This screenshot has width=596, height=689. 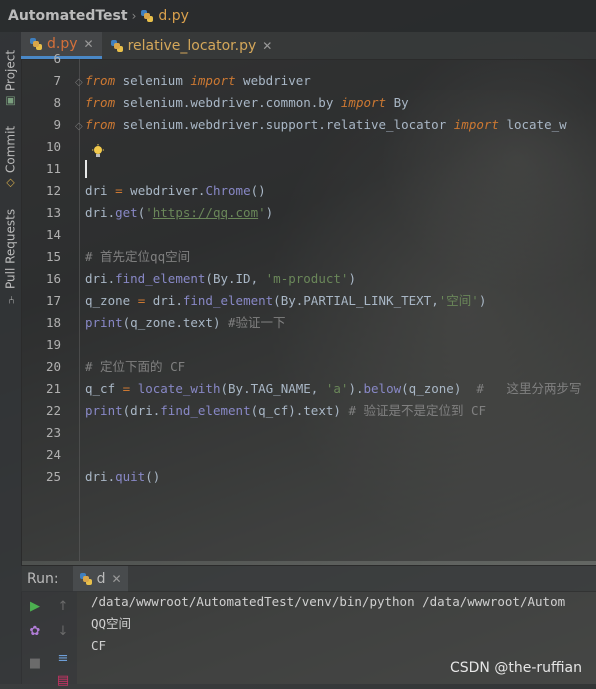 What do you see at coordinates (458, 300) in the screenshot?
I see `code-token: '空间'` at bounding box center [458, 300].